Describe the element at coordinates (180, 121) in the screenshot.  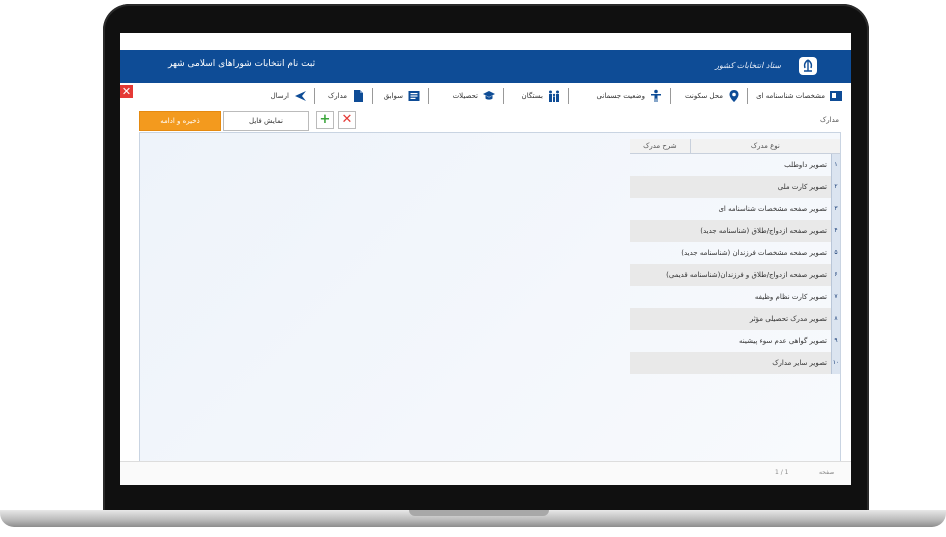
I see `save-continue-button: ذخیره و ادامه` at that location.